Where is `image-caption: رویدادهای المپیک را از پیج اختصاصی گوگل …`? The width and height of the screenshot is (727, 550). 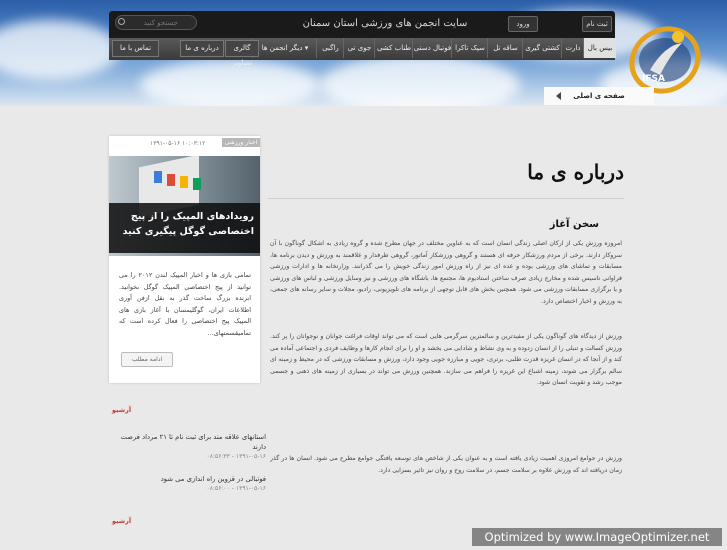 image-caption: رویدادهای المپیک را از پیج اختصاصی گوگل … is located at coordinates (184, 228).